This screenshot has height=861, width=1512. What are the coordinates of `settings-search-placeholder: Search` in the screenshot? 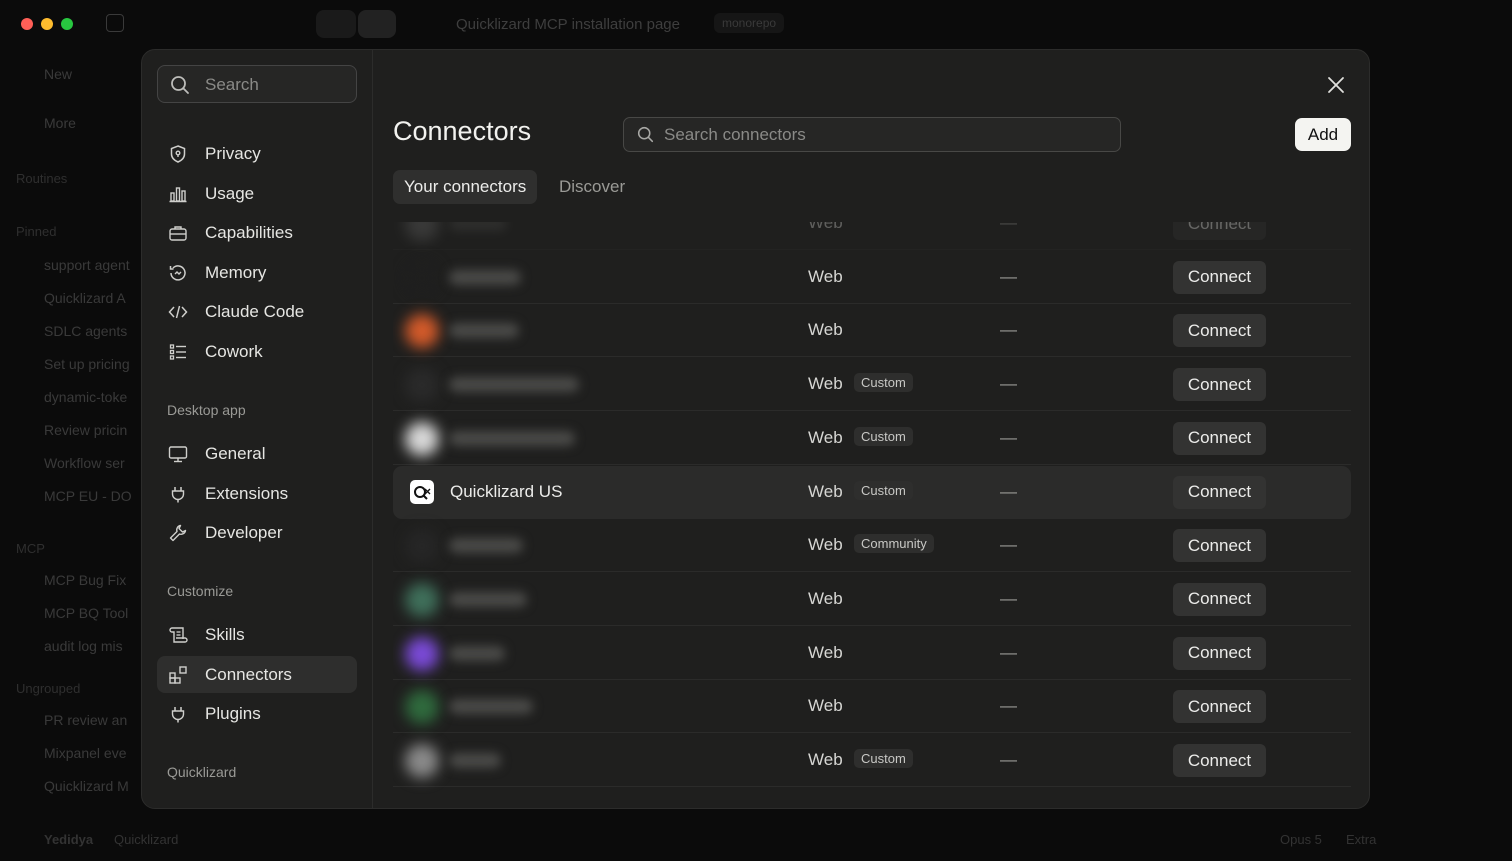 It's located at (232, 84).